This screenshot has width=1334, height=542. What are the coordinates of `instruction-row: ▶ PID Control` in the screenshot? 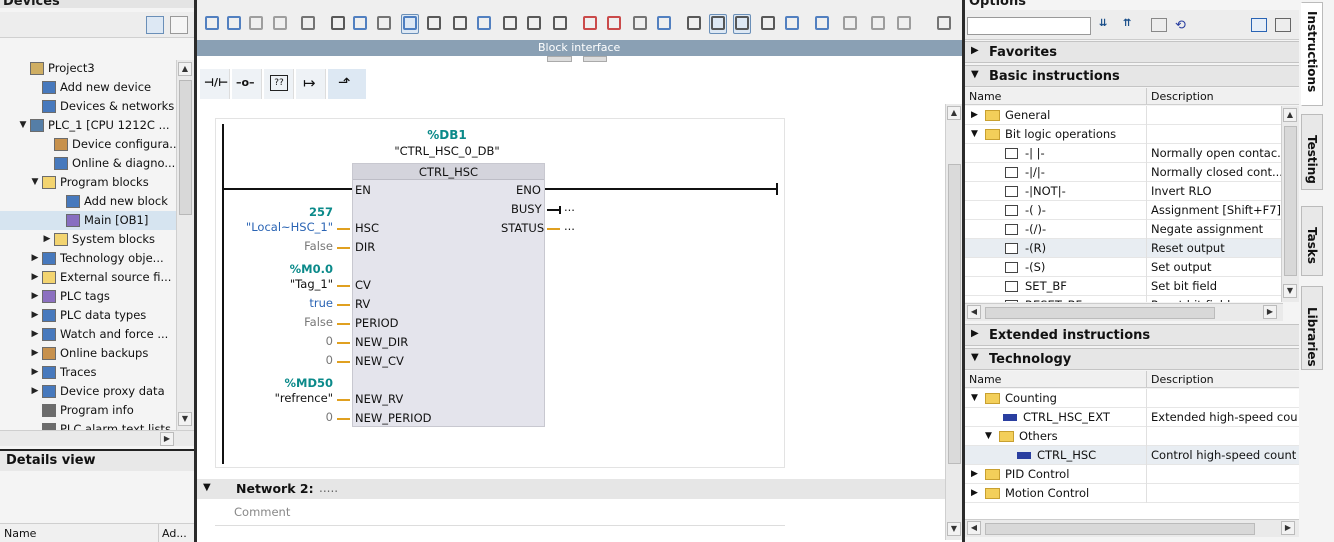 It's located at (1132, 474).